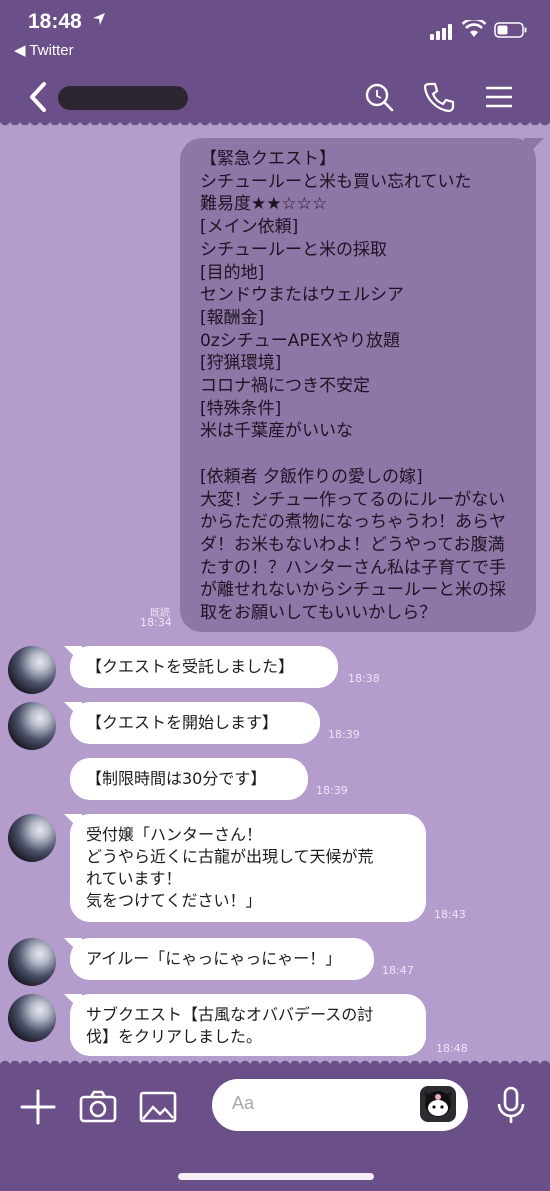 This screenshot has width=550, height=1191. Describe the element at coordinates (511, 1105) in the screenshot. I see `microphone-icon` at that location.